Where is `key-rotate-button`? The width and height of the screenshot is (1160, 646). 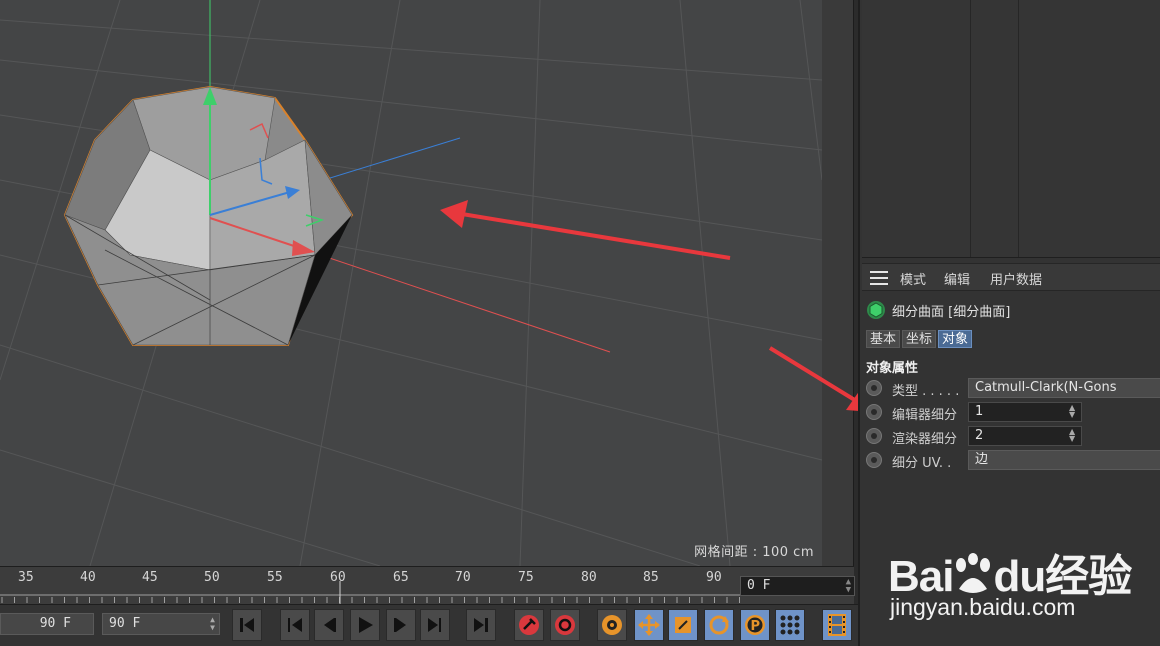 key-rotate-button is located at coordinates (719, 625).